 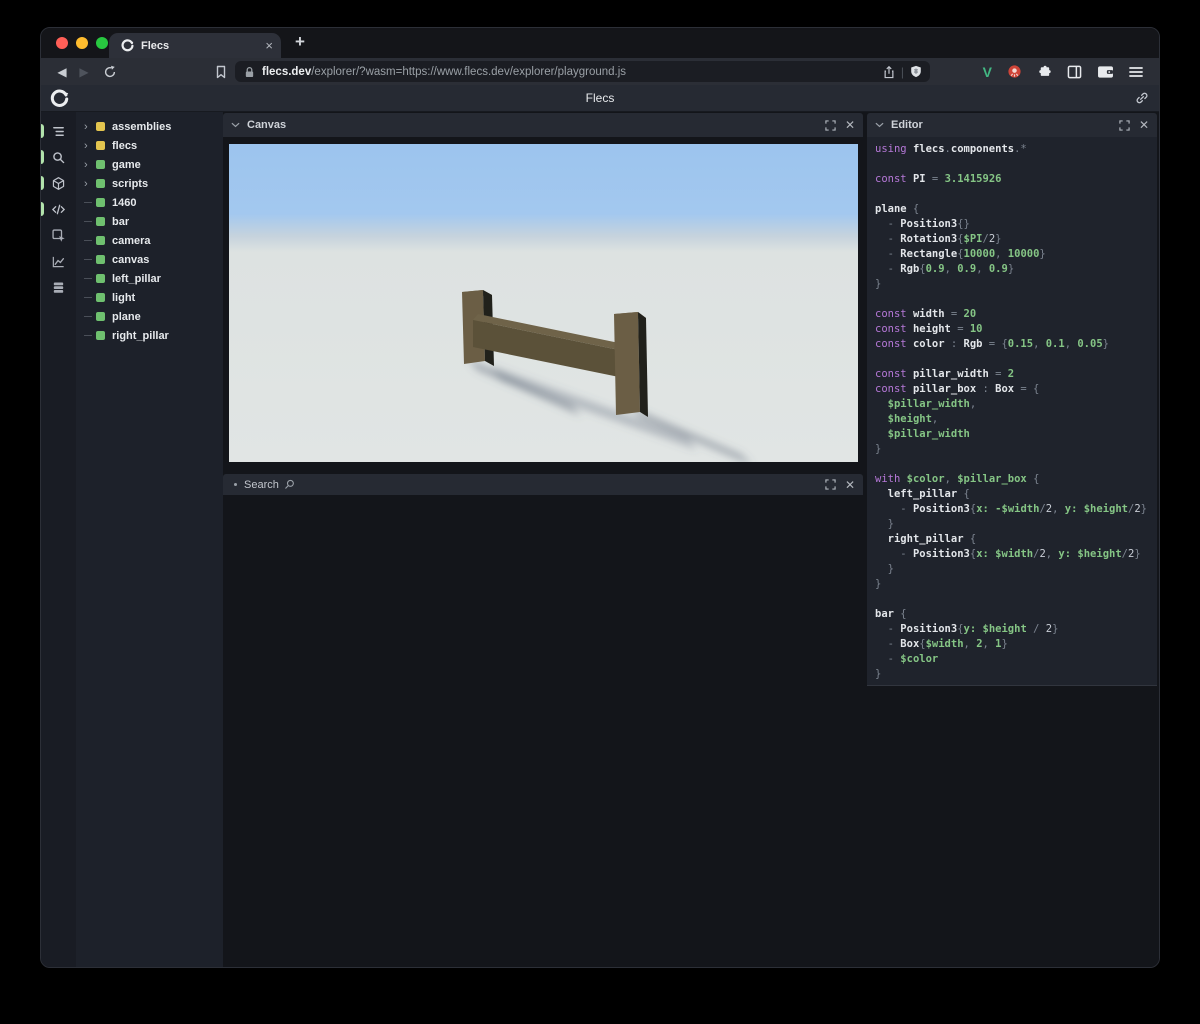 I want to click on tree-item-plane: plane, so click(x=149, y=316).